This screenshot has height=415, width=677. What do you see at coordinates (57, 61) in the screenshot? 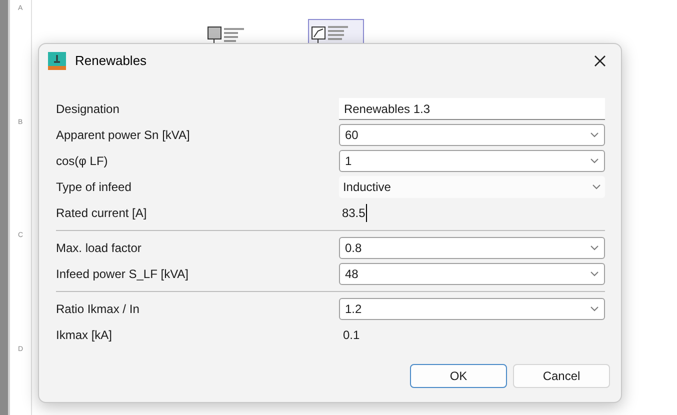
I see `app-icon` at bounding box center [57, 61].